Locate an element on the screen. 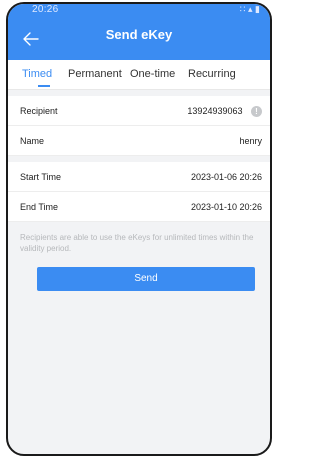  name-row: Name henry is located at coordinates (139, 141).